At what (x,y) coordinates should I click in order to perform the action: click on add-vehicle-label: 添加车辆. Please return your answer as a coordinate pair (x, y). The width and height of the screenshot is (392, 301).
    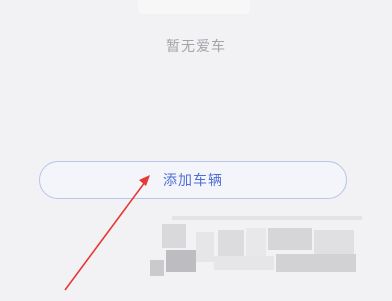
    Looking at the image, I should click on (193, 181).